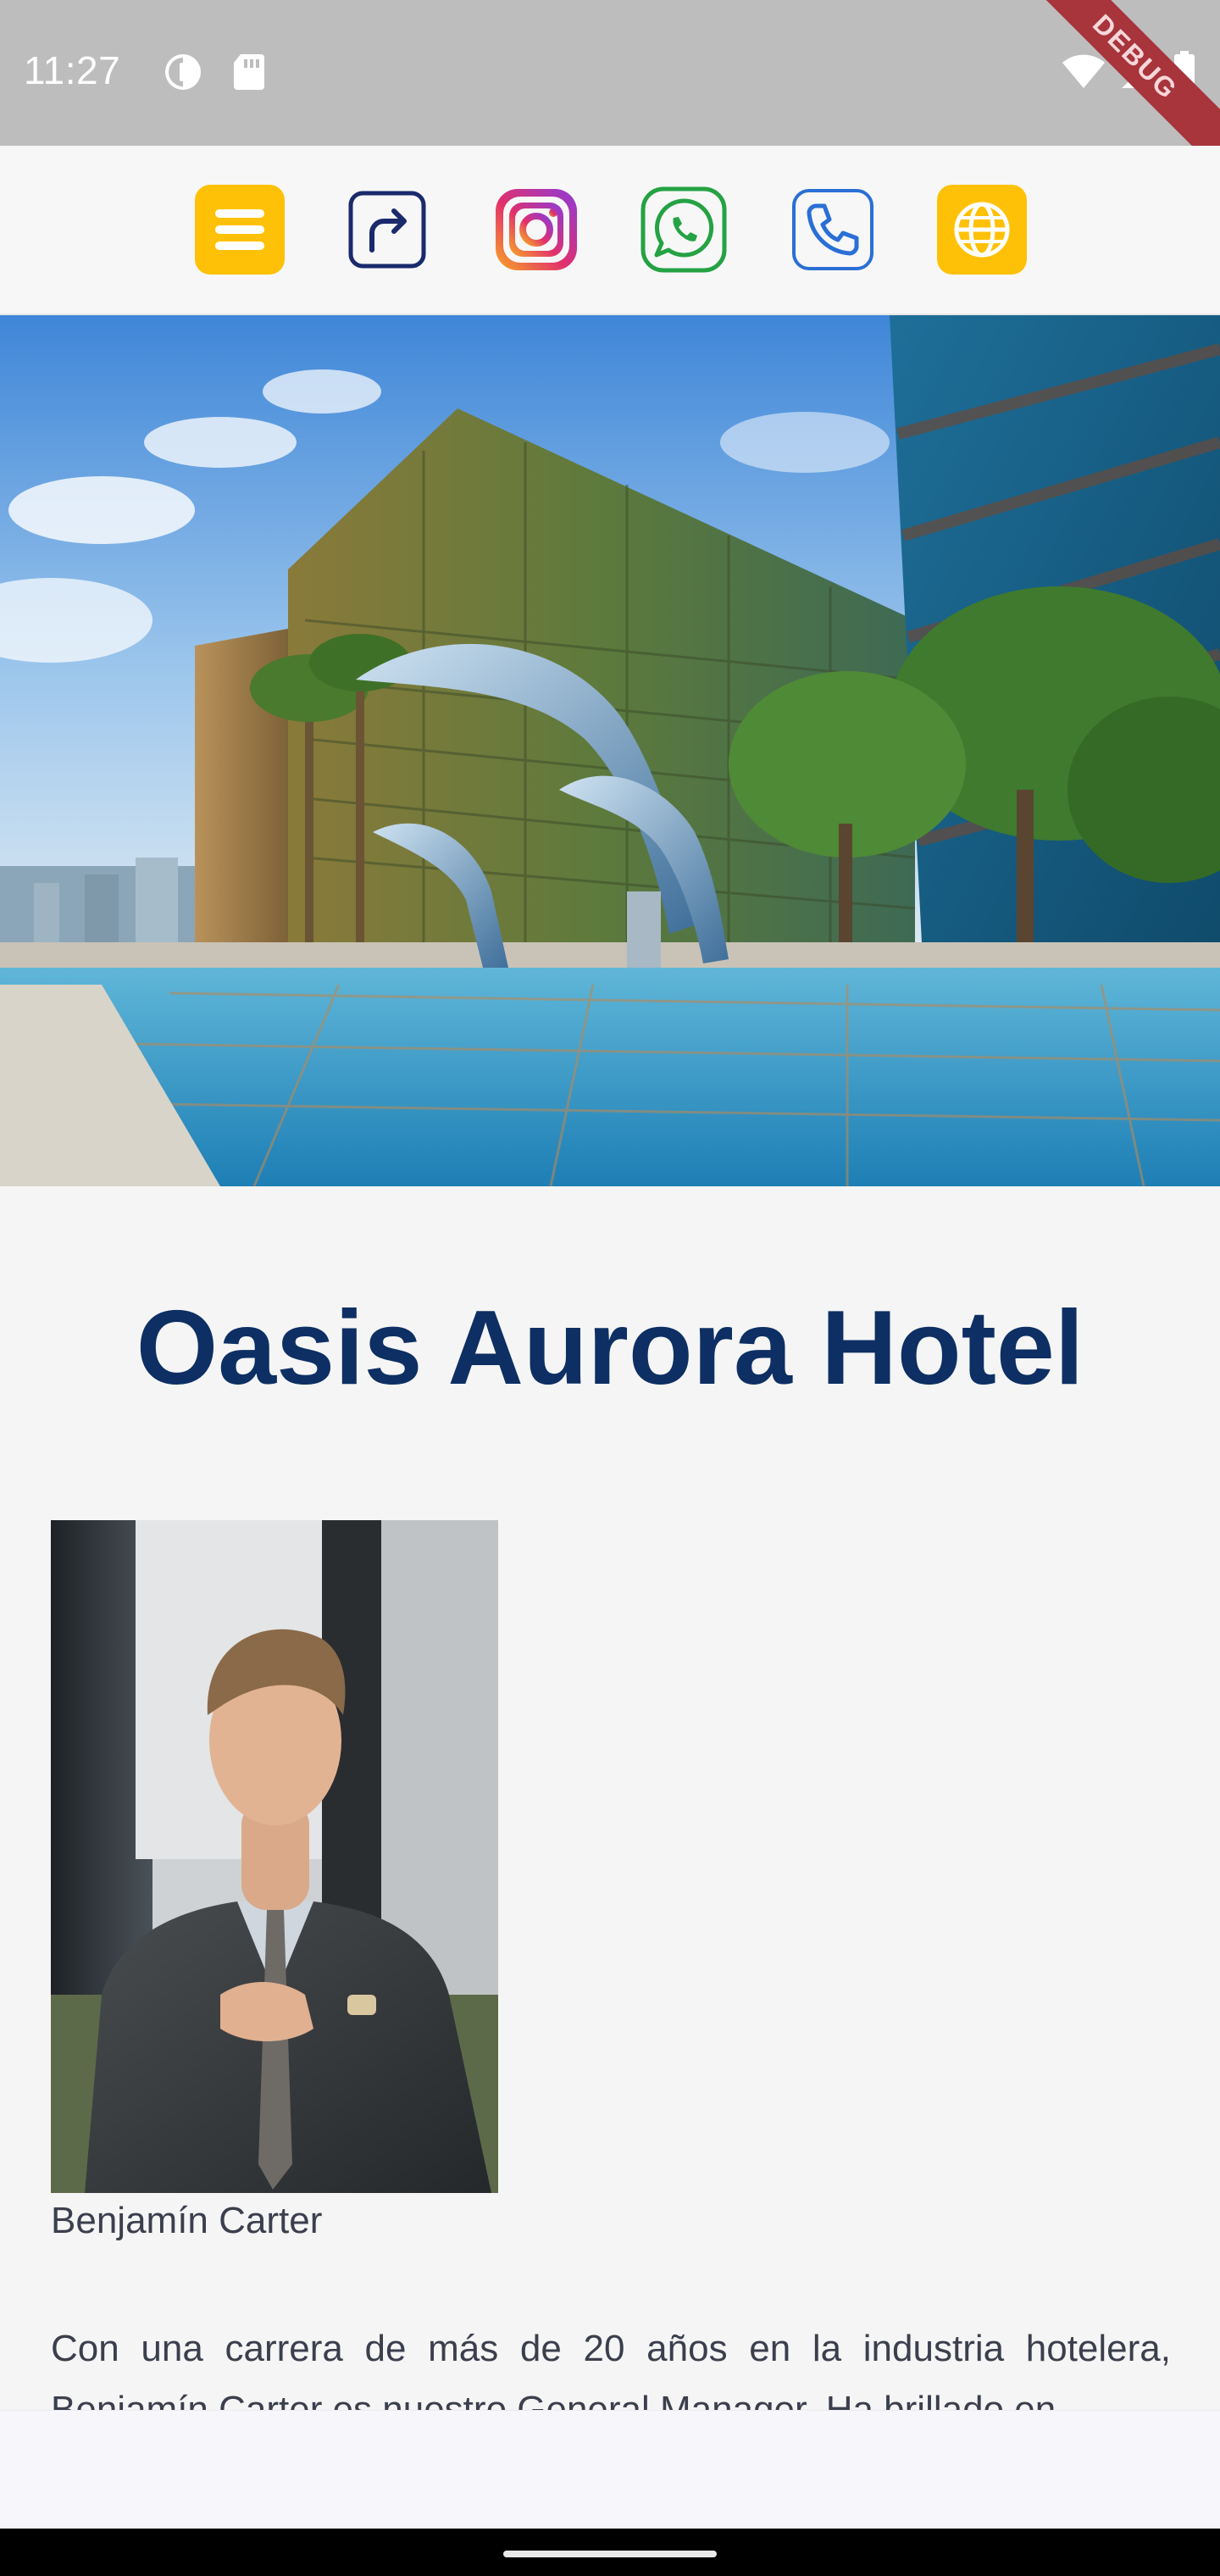 Image resolution: width=1220 pixels, height=2576 pixels. I want to click on hotel-title: Oasis Aurora Hotel, so click(610, 1348).